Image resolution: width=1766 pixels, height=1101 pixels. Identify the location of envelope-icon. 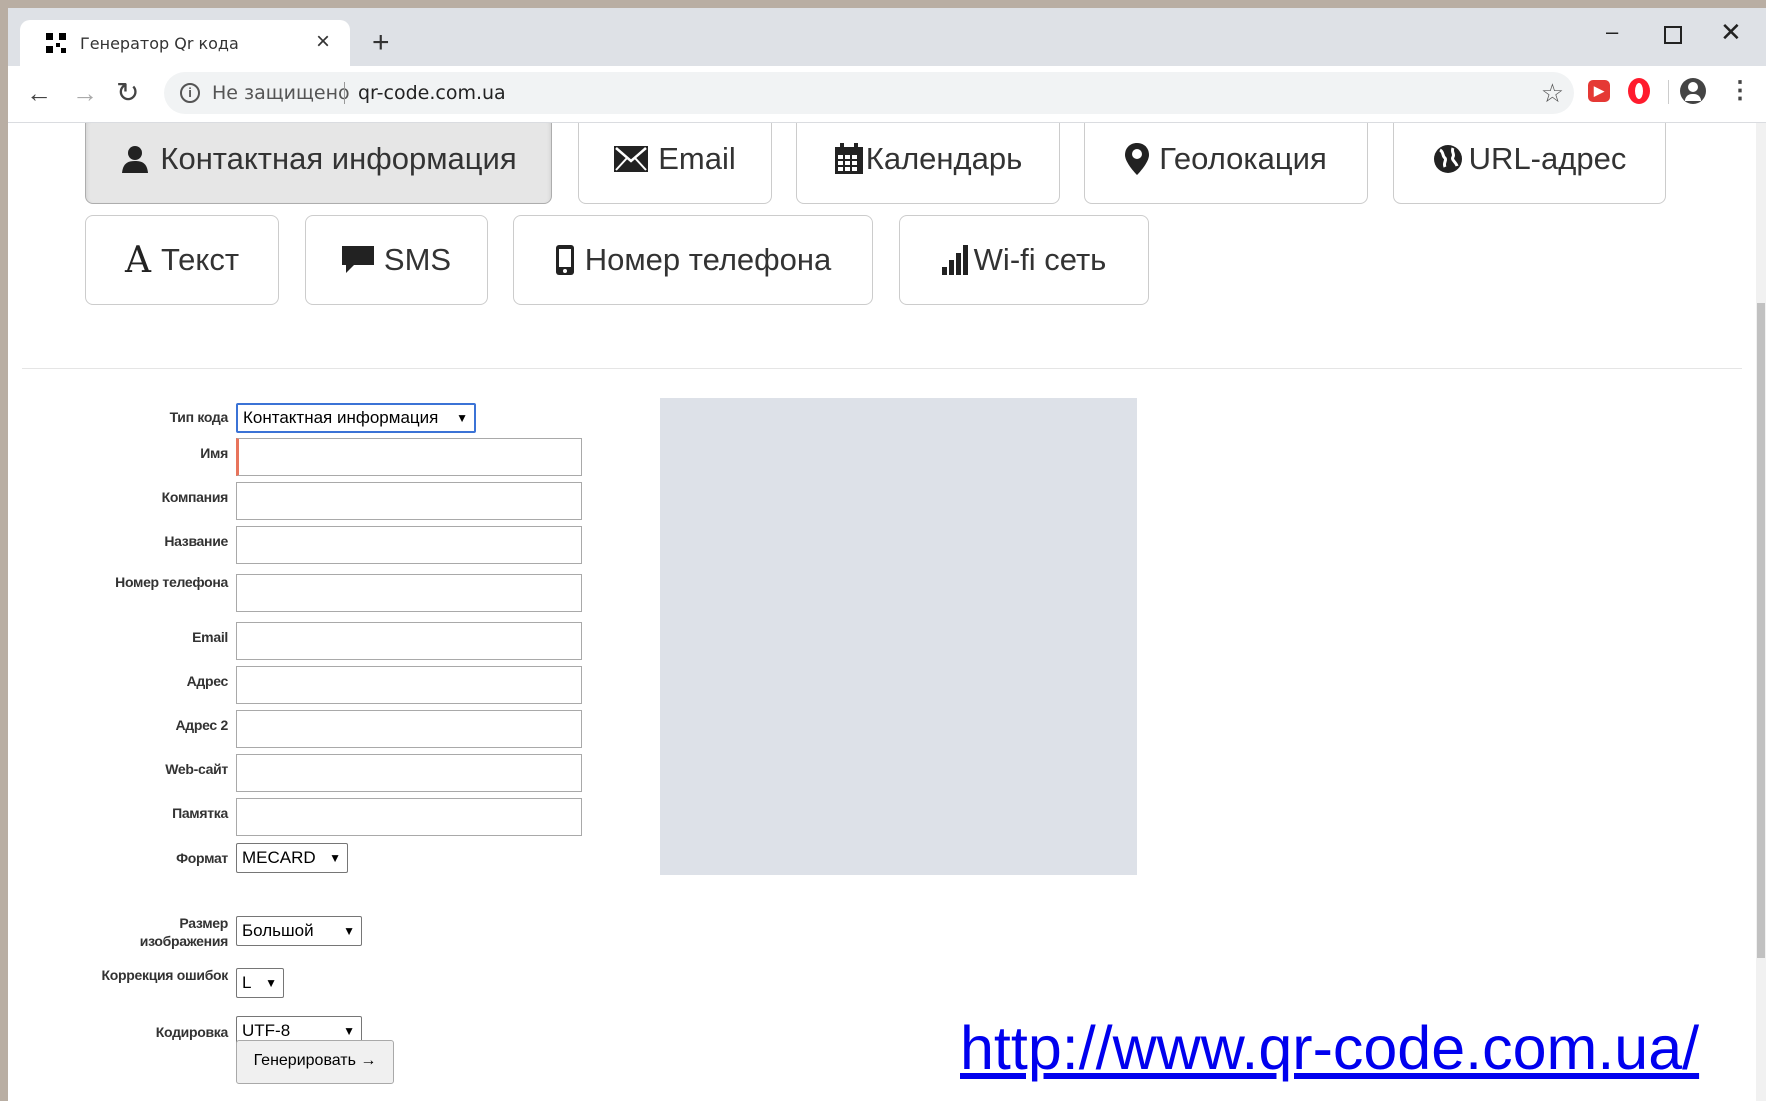
(631, 159).